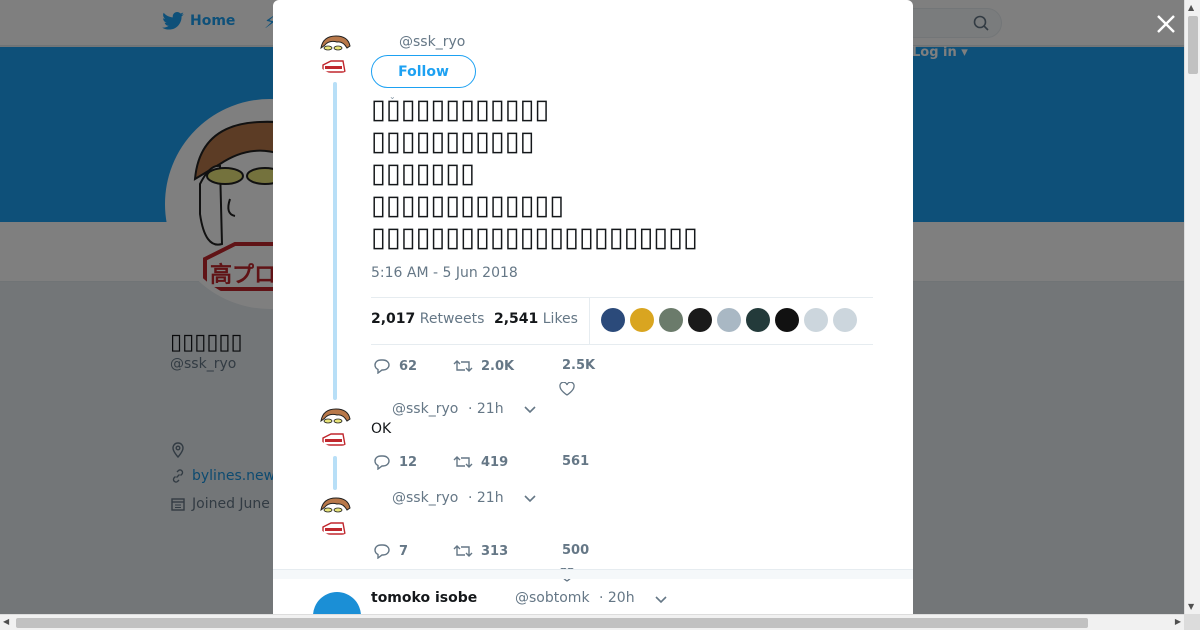  I want to click on reply-count: 62, so click(408, 366).